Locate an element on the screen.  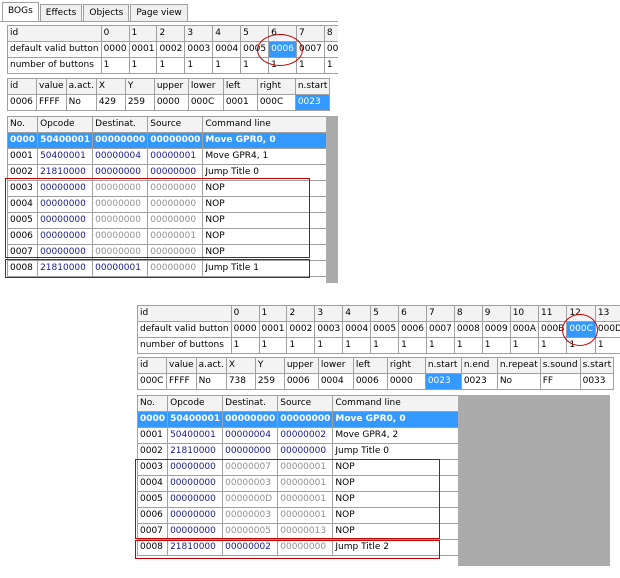
cmd-line: Move GPR4, 2 is located at coordinates (401, 435).